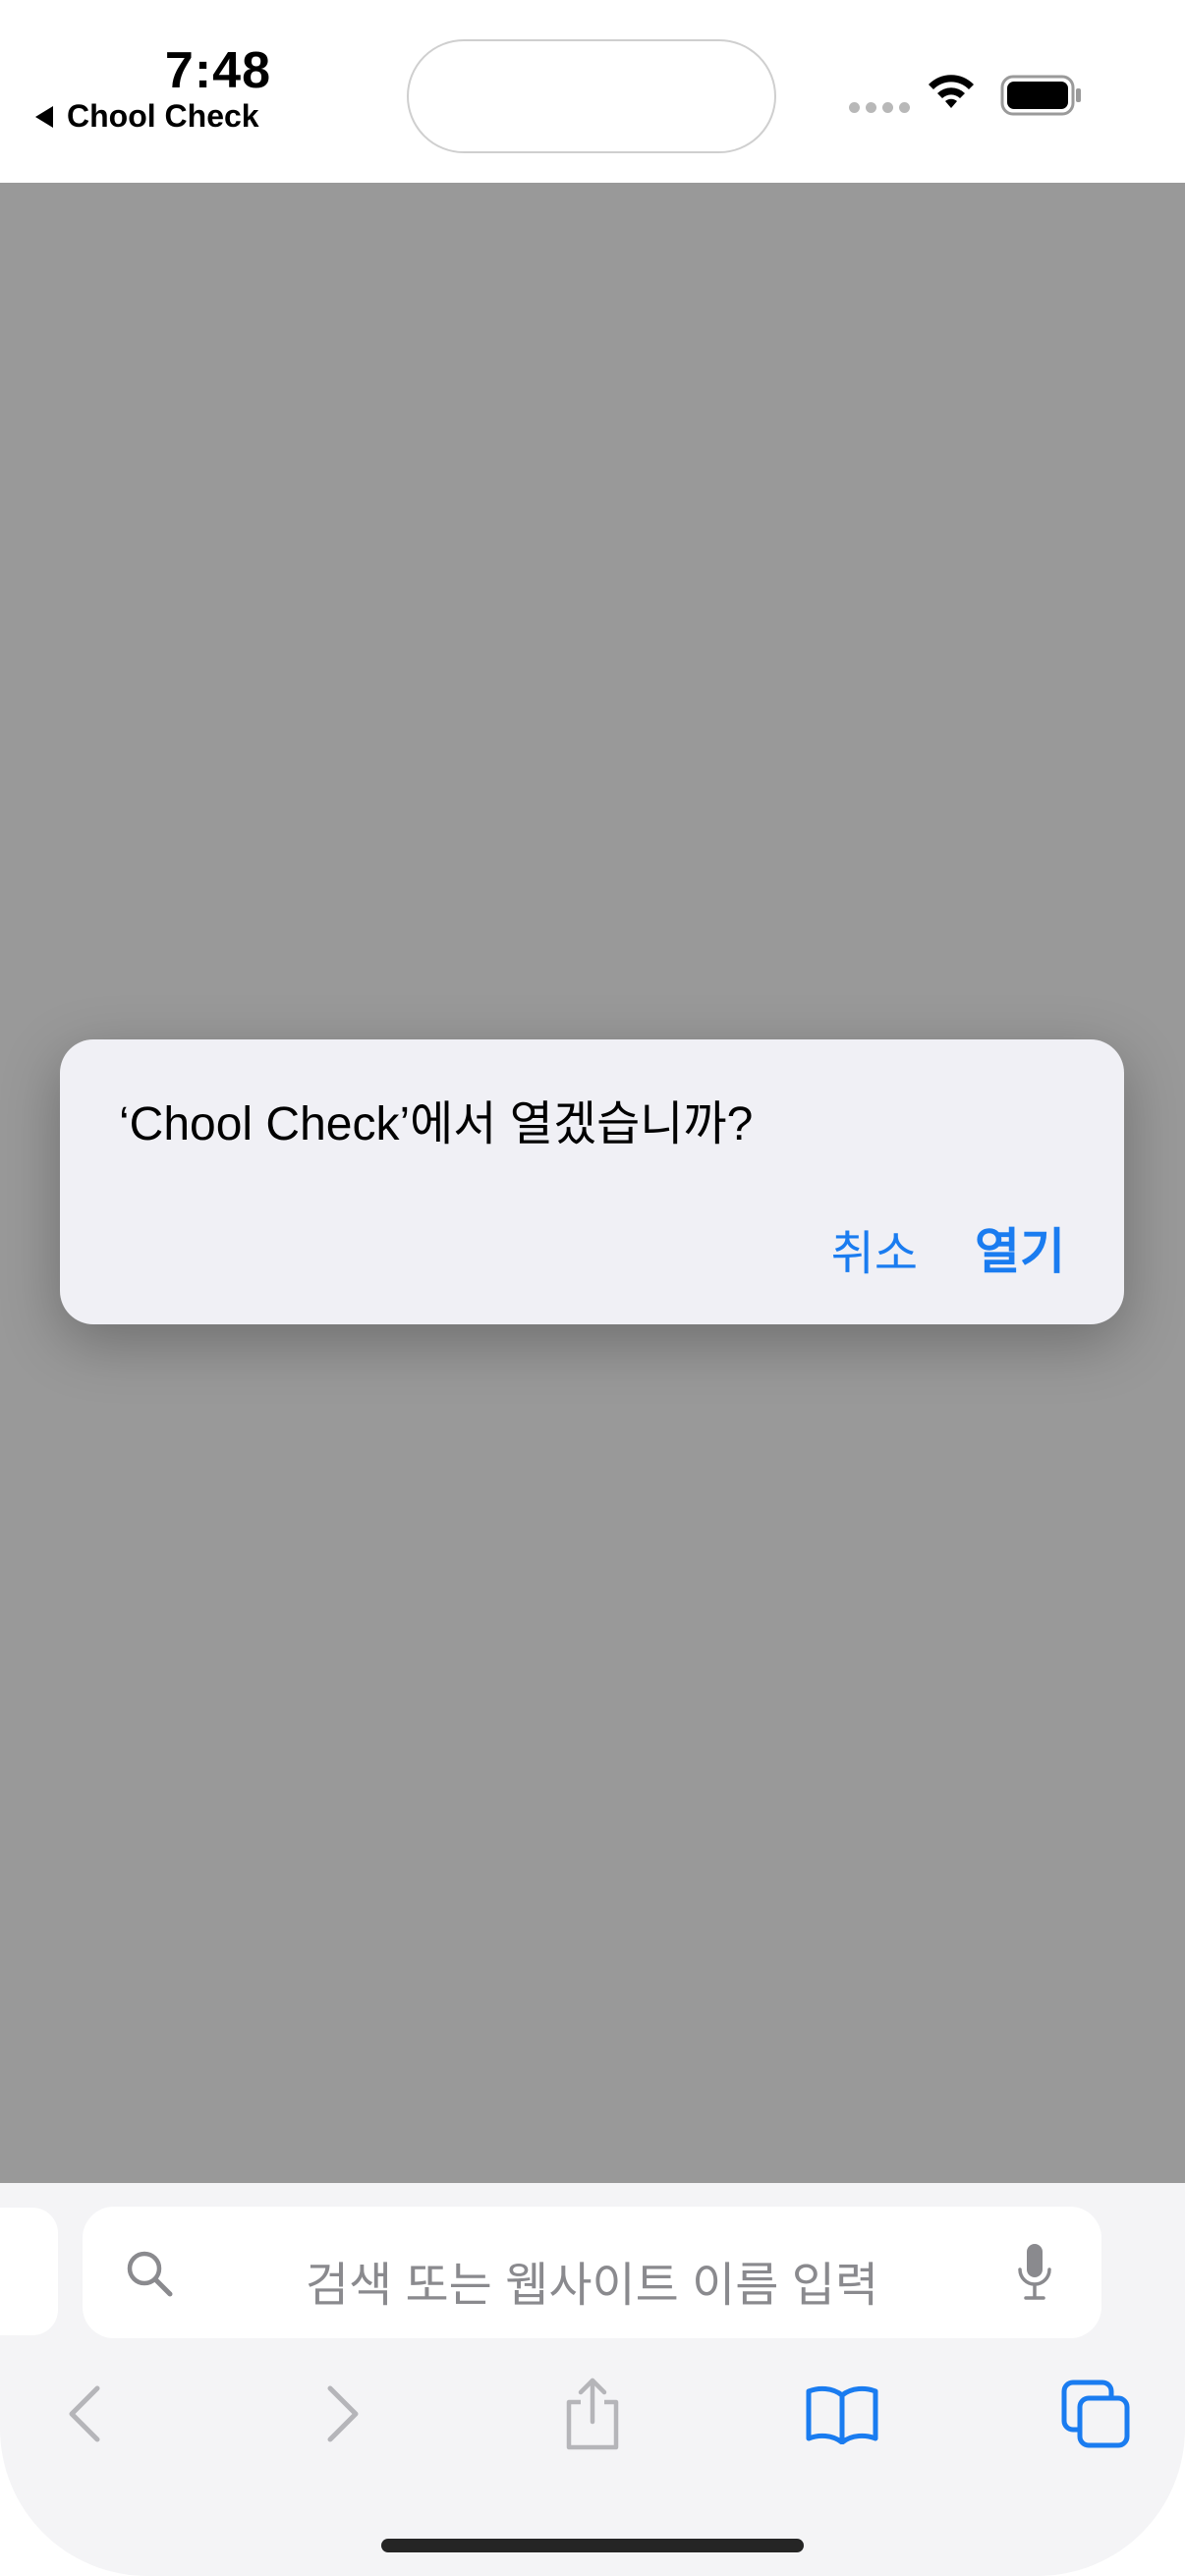 This screenshot has height=2576, width=1185. What do you see at coordinates (29, 2271) in the screenshot?
I see `previous-tab-peek` at bounding box center [29, 2271].